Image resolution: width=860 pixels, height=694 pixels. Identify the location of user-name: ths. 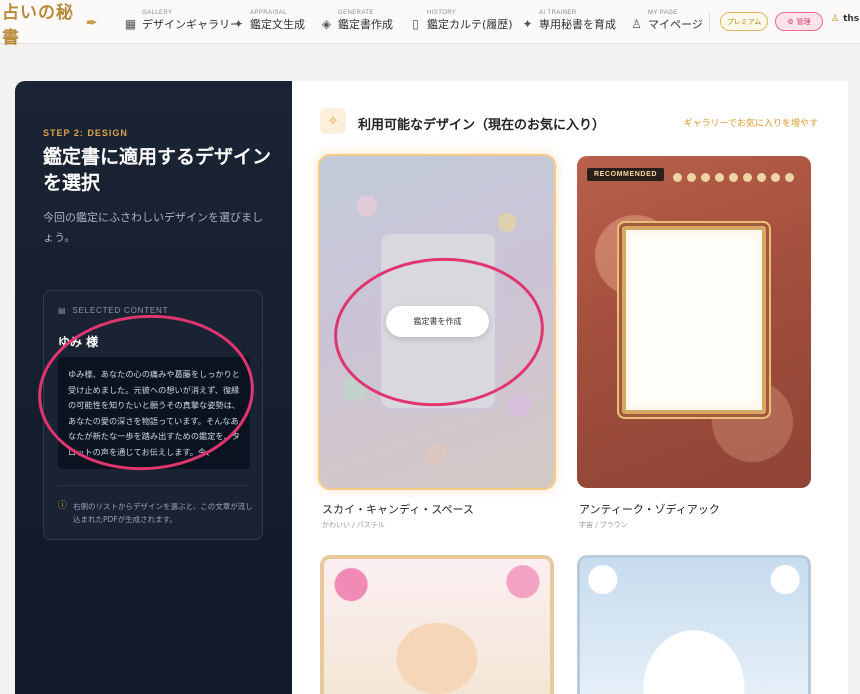
(851, 19).